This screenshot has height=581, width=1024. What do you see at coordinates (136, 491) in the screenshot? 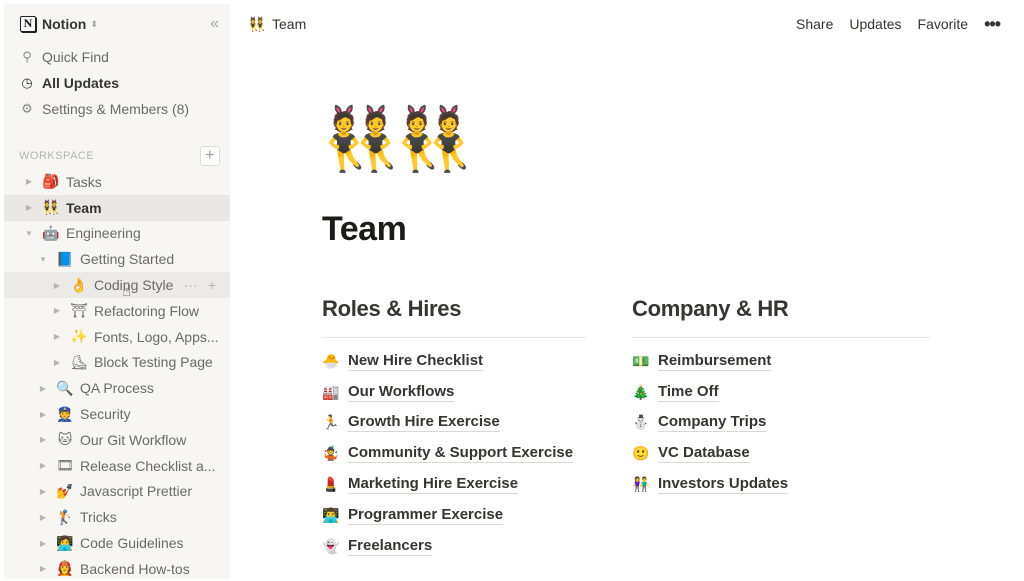
I see `sidebar-item-label: Javascript Prettier` at bounding box center [136, 491].